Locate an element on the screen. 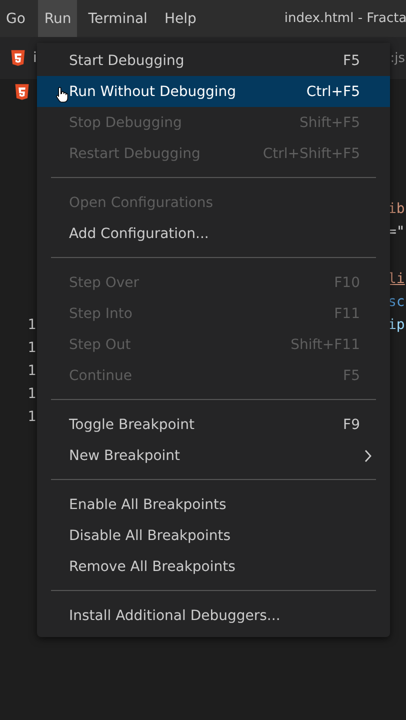  menu-item: Disable All Breakpoints is located at coordinates (213, 535).